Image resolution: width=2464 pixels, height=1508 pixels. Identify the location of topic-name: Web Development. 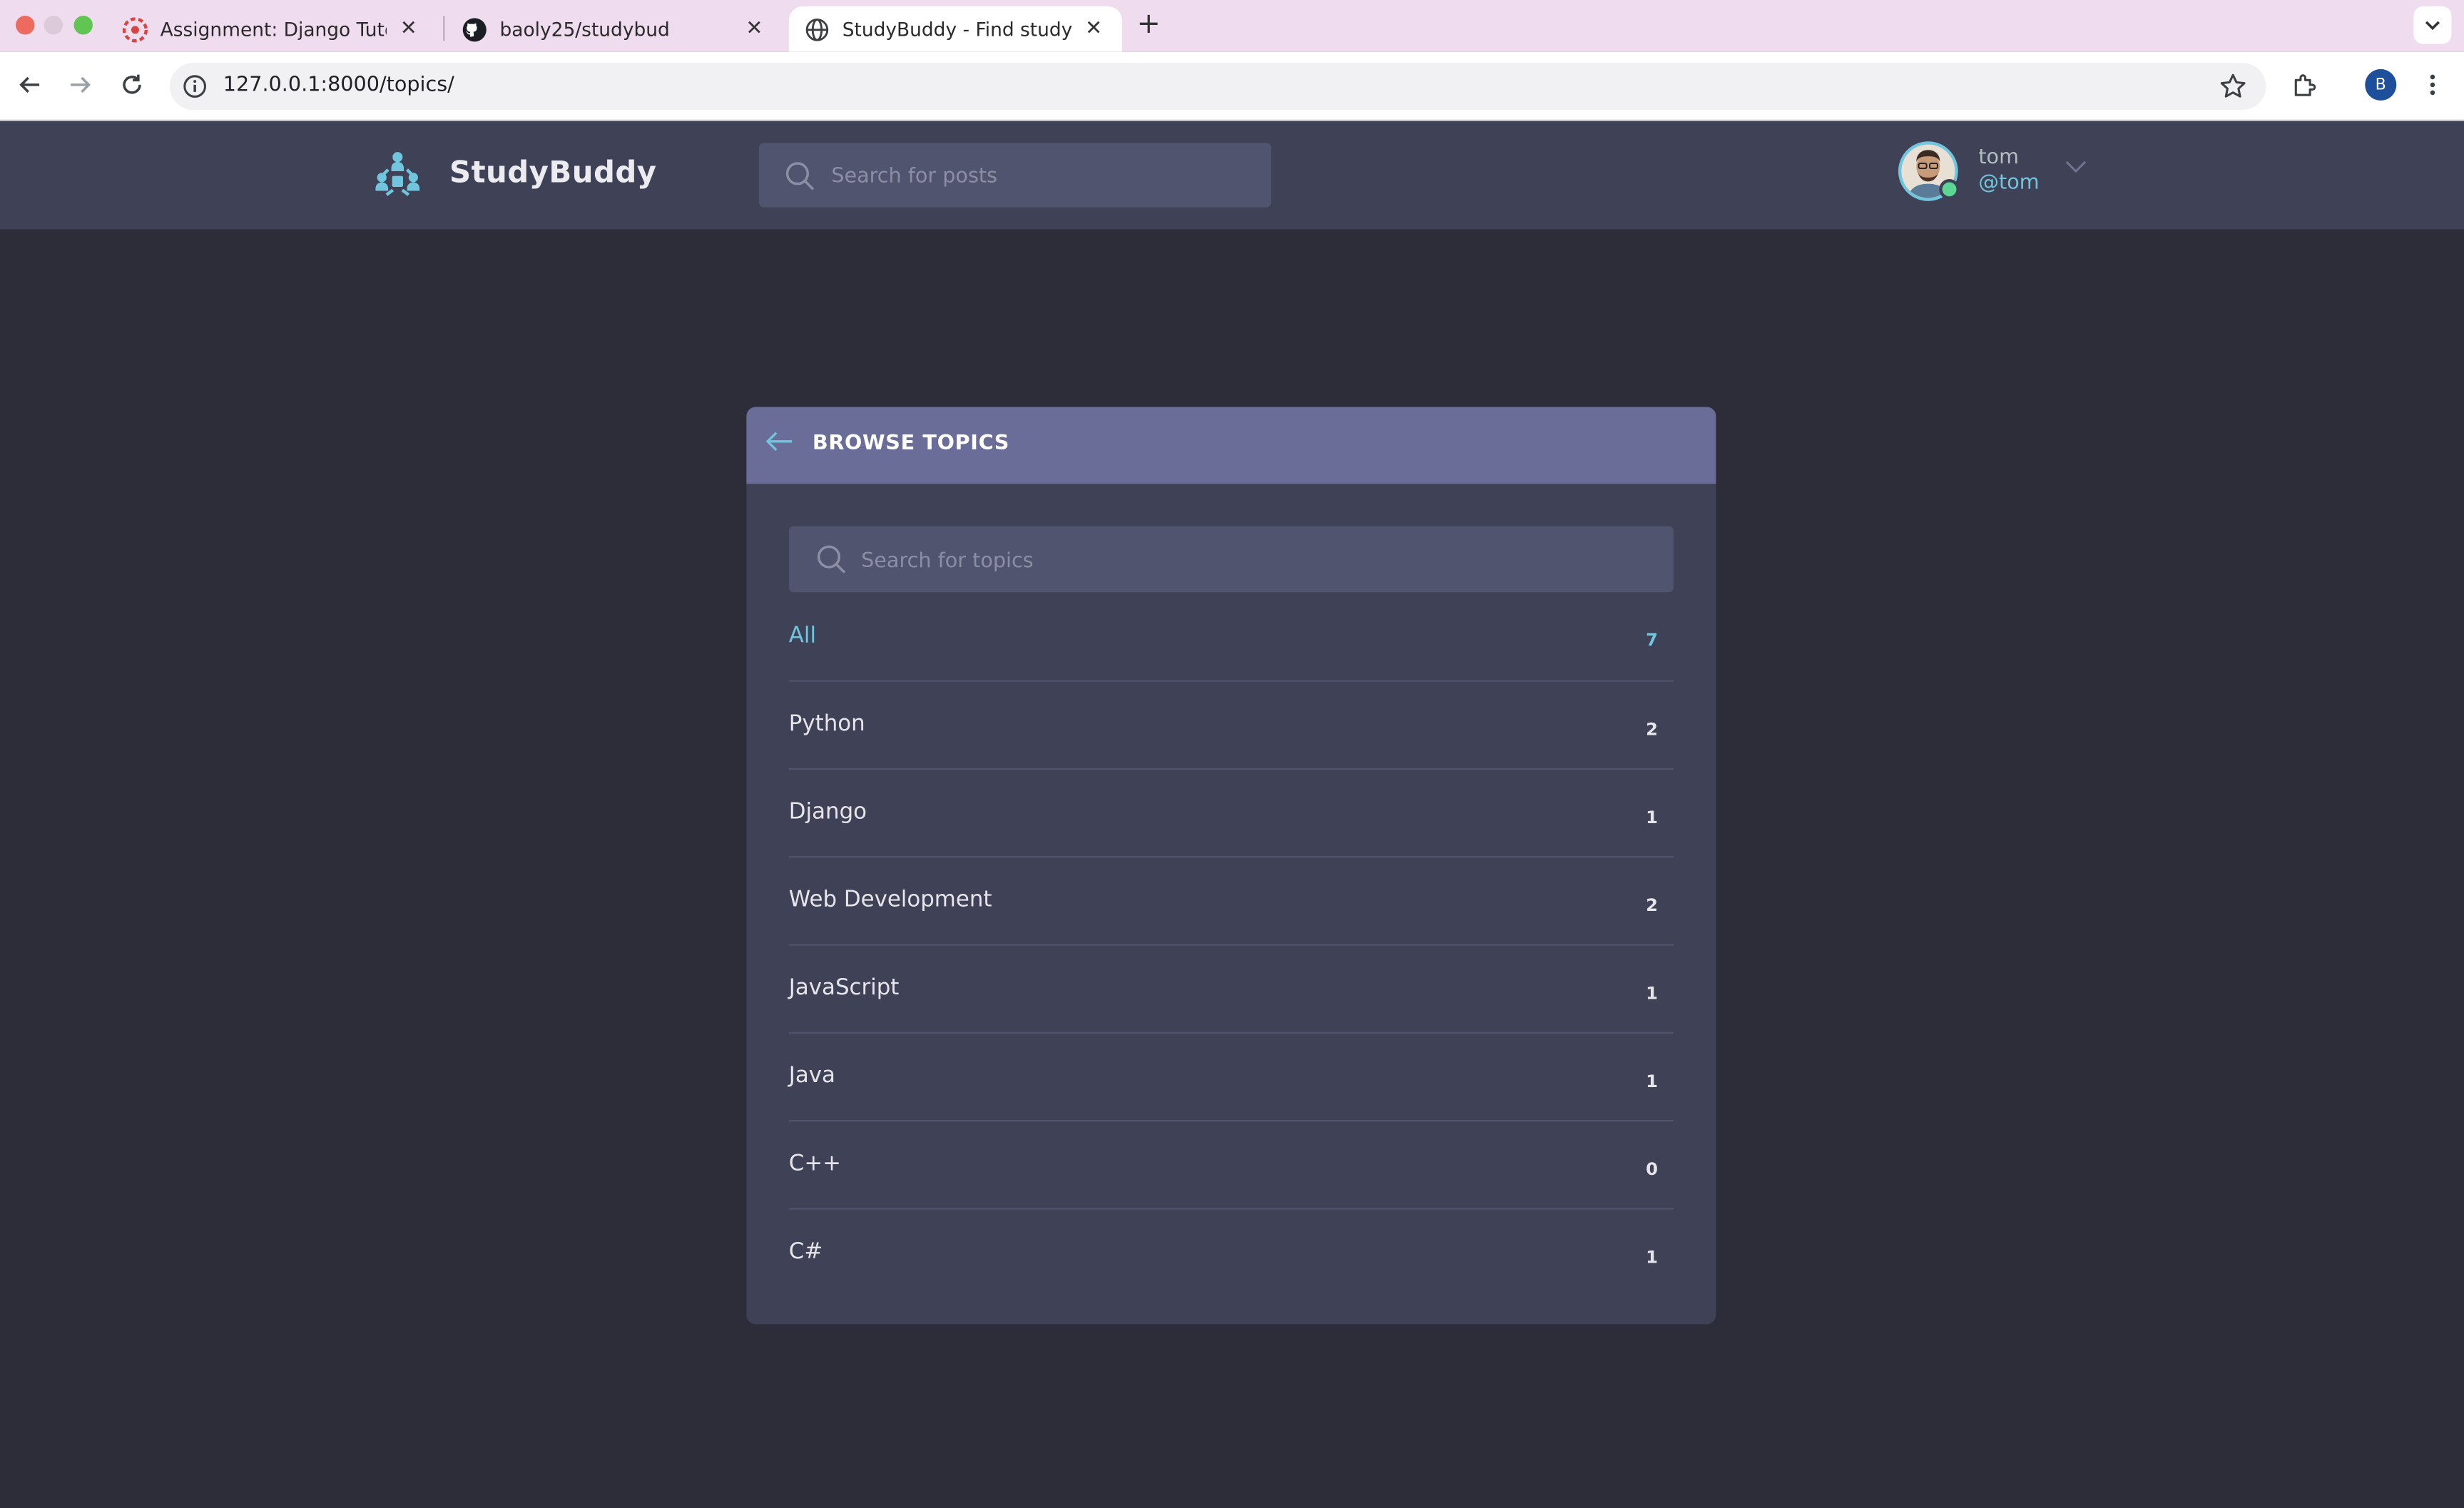
(890, 900).